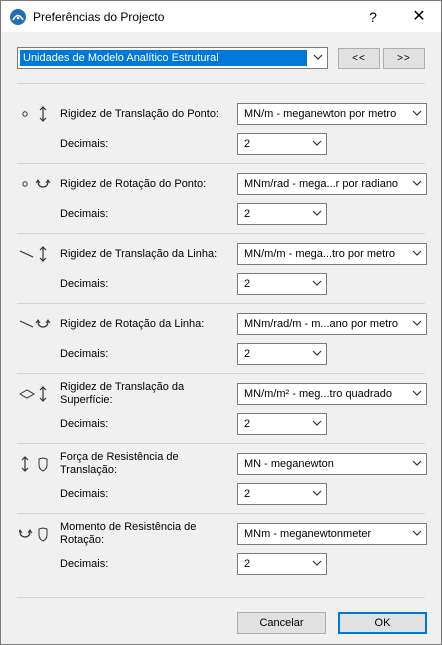 This screenshot has height=645, width=442. I want to click on page-select-value: Unidades de Modelo Analítico Estrutural, so click(163, 58).